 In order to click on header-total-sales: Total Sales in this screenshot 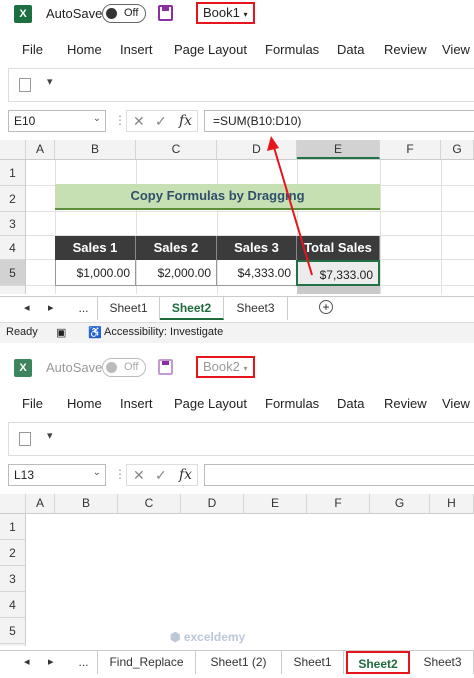, I will do `click(338, 248)`.